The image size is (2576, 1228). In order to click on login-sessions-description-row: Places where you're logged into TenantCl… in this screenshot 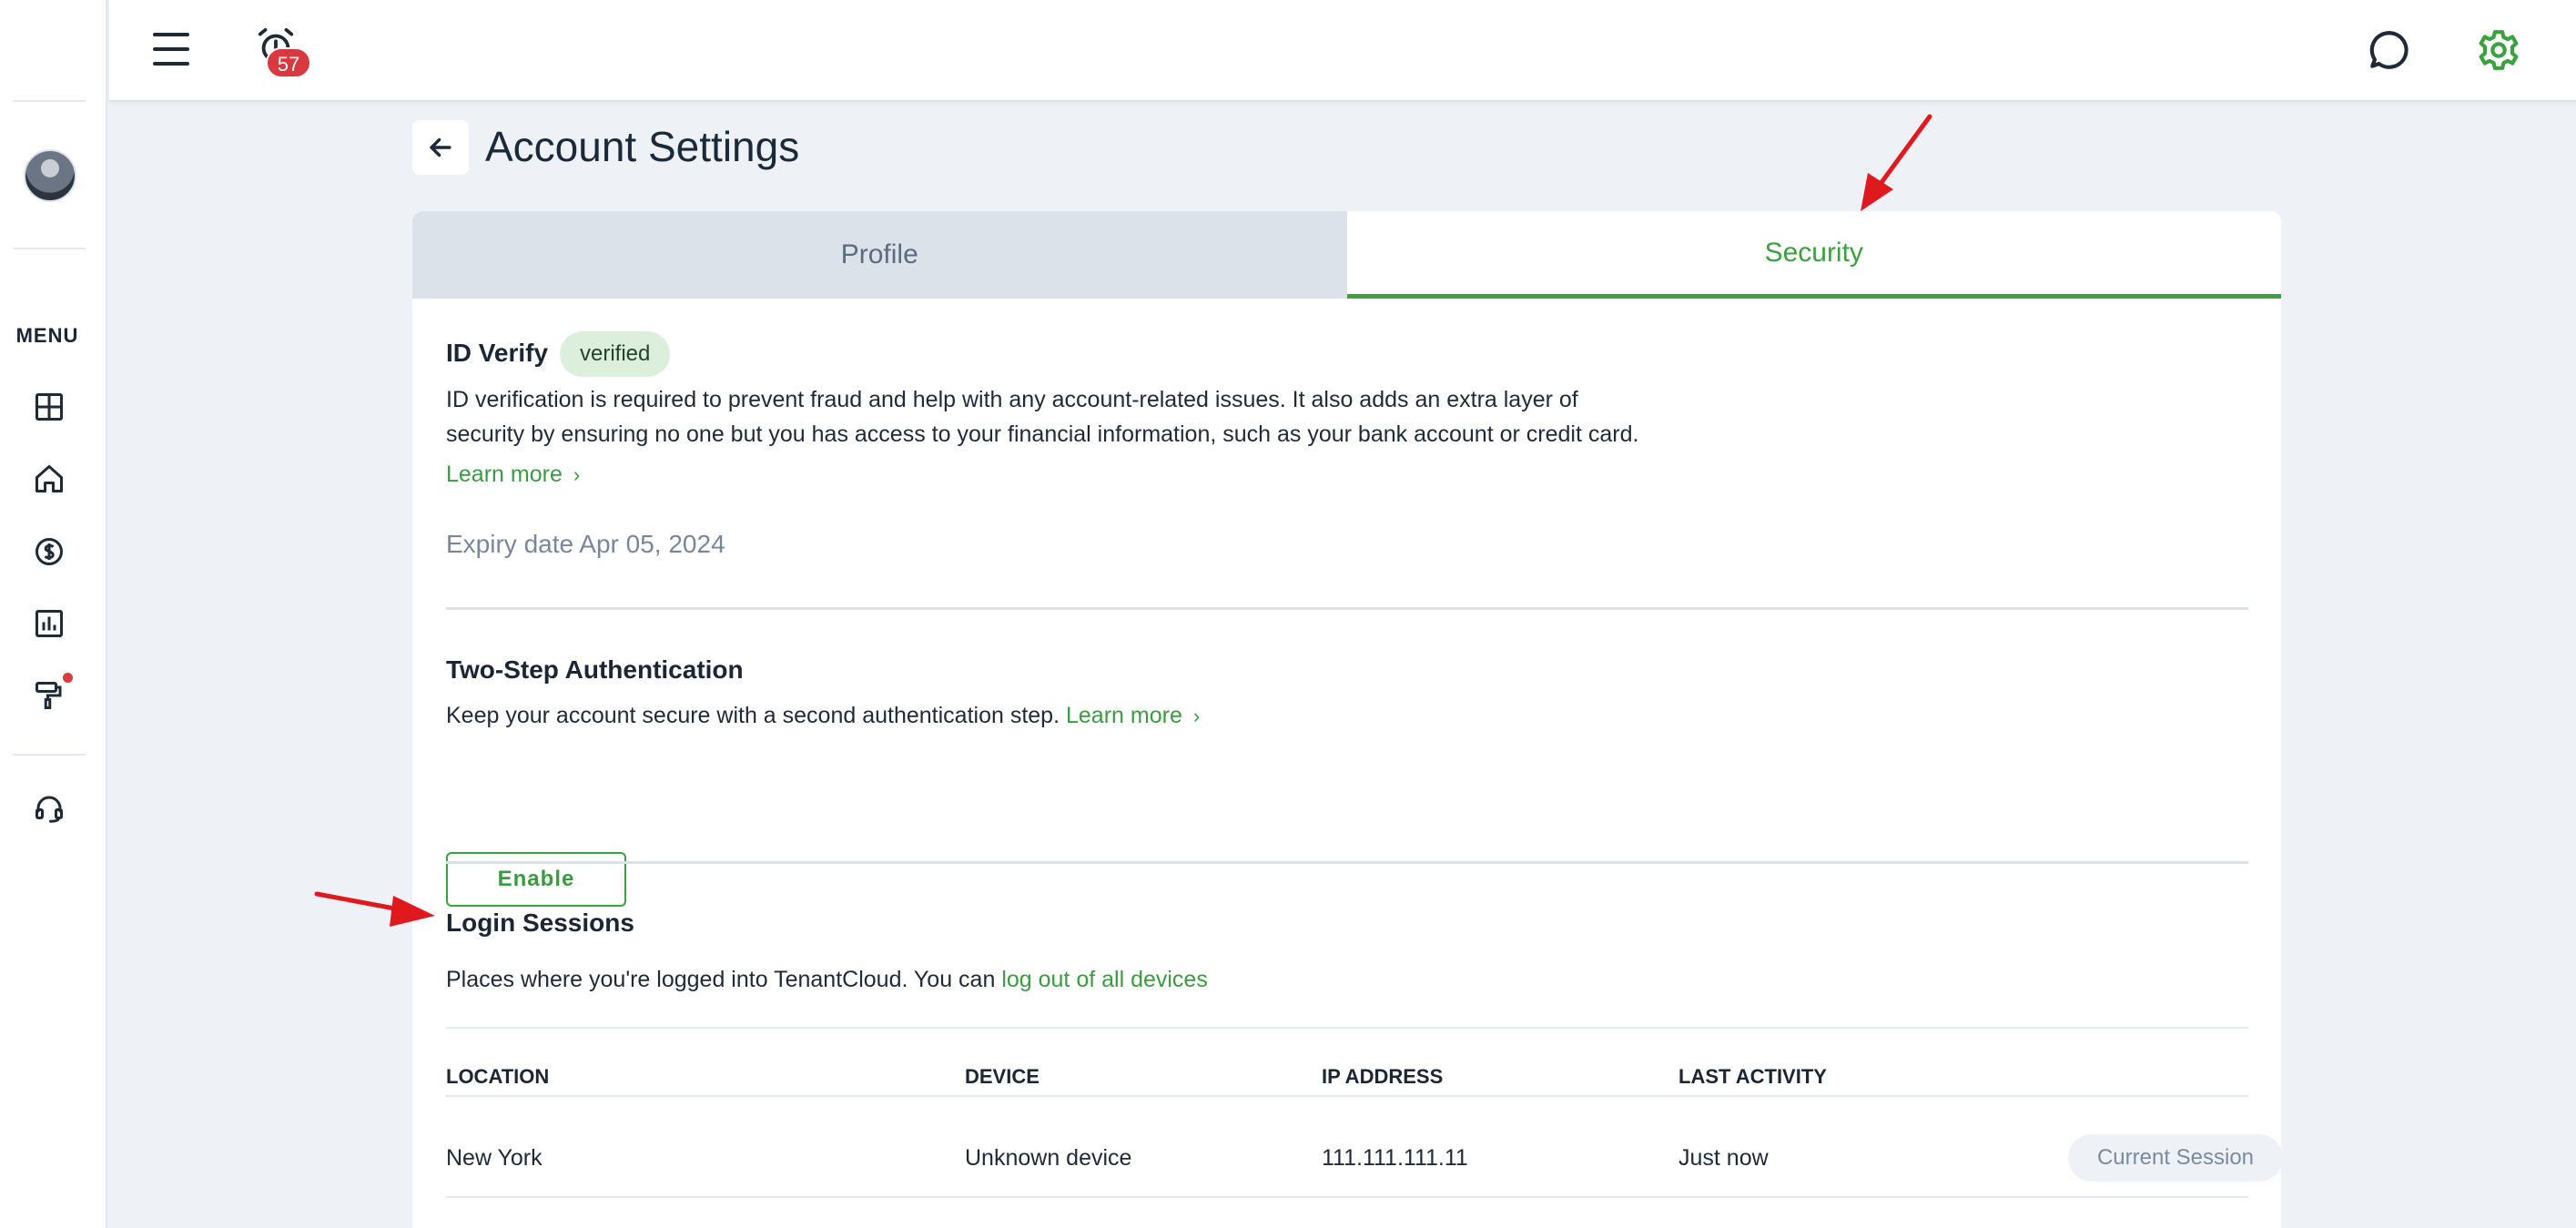, I will do `click(827, 979)`.